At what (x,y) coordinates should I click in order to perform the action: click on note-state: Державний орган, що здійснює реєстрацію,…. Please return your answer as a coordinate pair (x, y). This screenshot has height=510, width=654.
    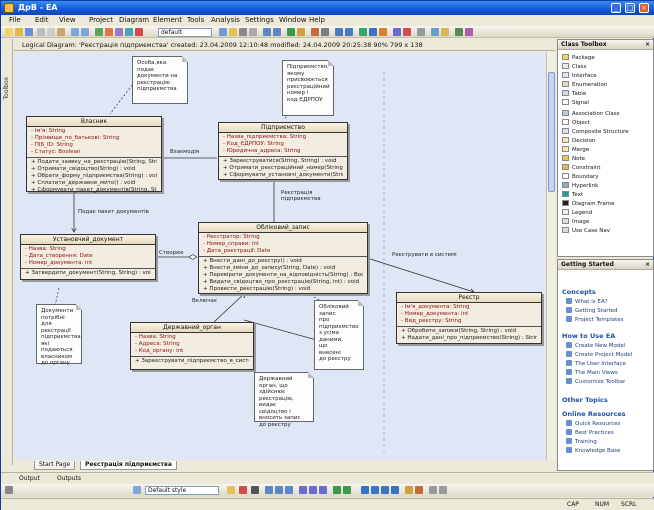
    Looking at the image, I should click on (284, 400).